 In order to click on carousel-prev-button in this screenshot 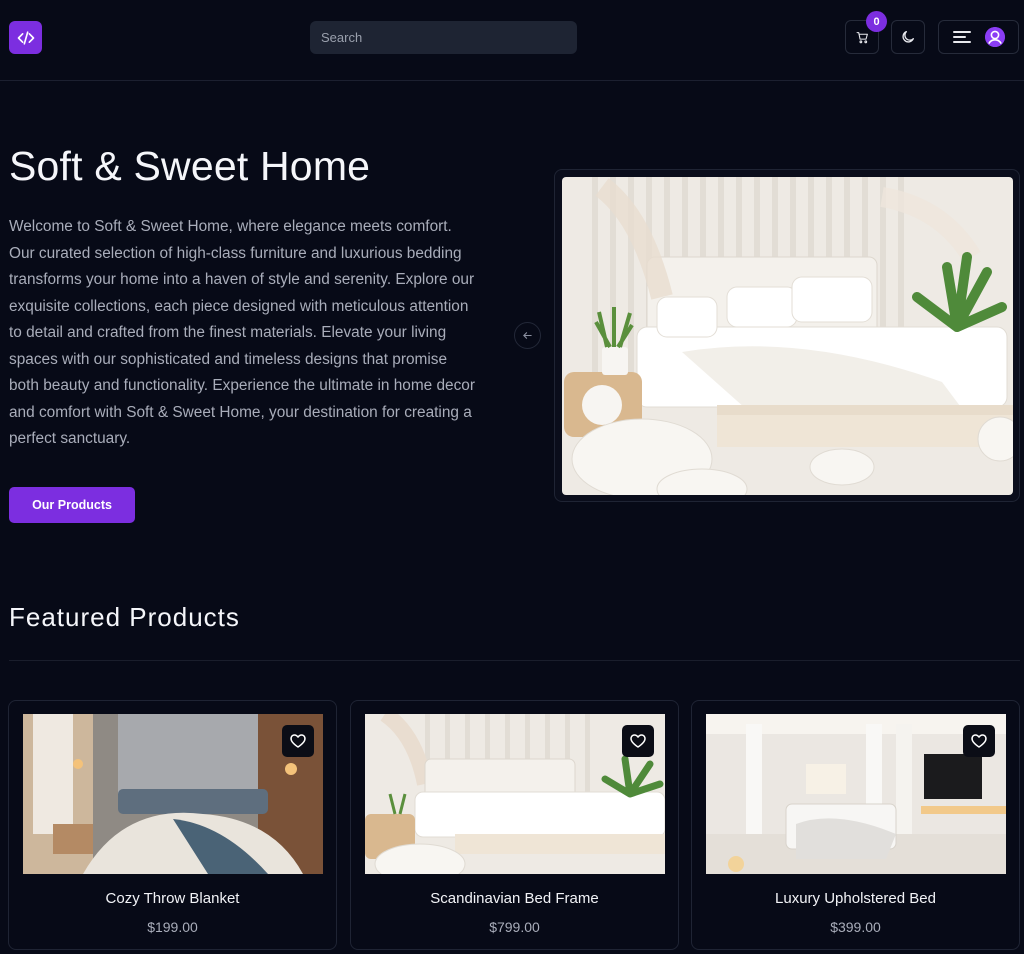, I will do `click(527, 335)`.